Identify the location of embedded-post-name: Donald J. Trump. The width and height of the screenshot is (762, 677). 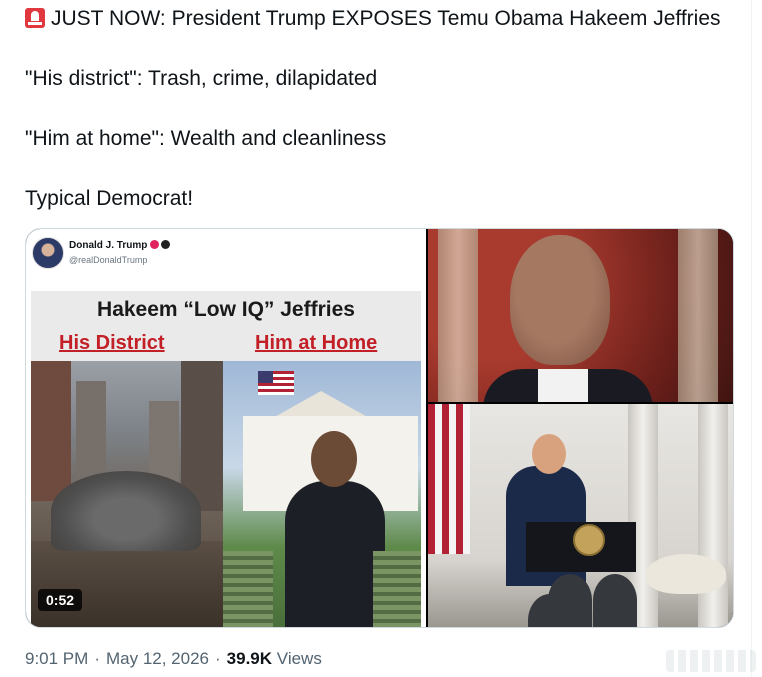
(120, 245).